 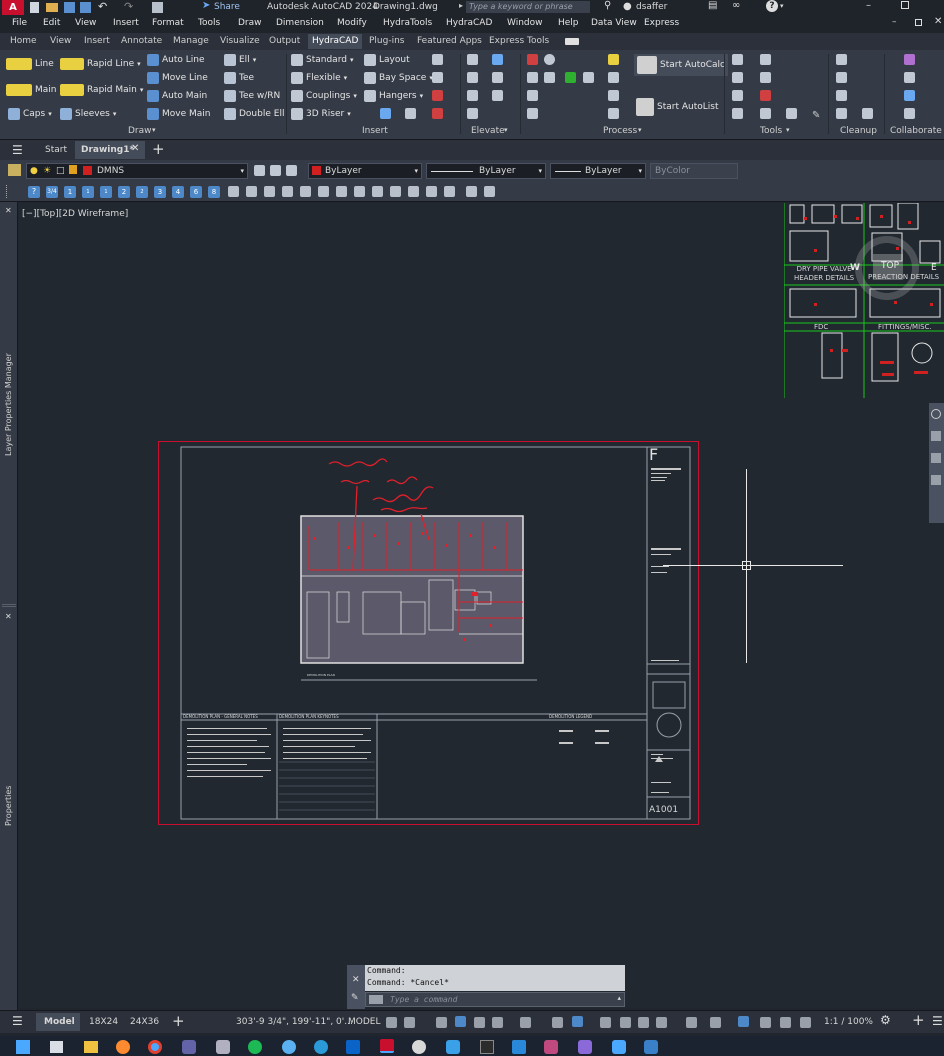 I want to click on tab-manage: Manage, so click(x=191, y=41).